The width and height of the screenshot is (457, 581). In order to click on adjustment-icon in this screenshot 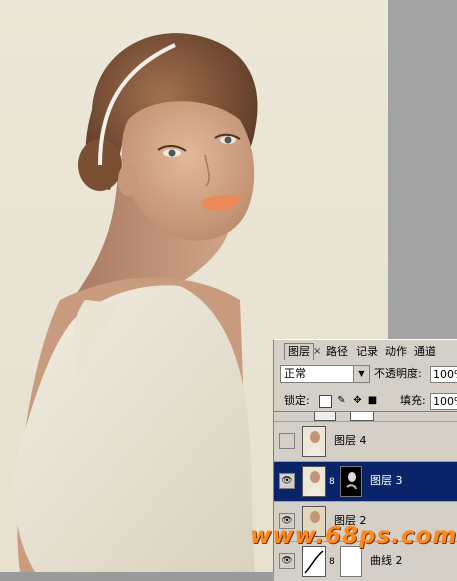, I will do `click(314, 561)`.